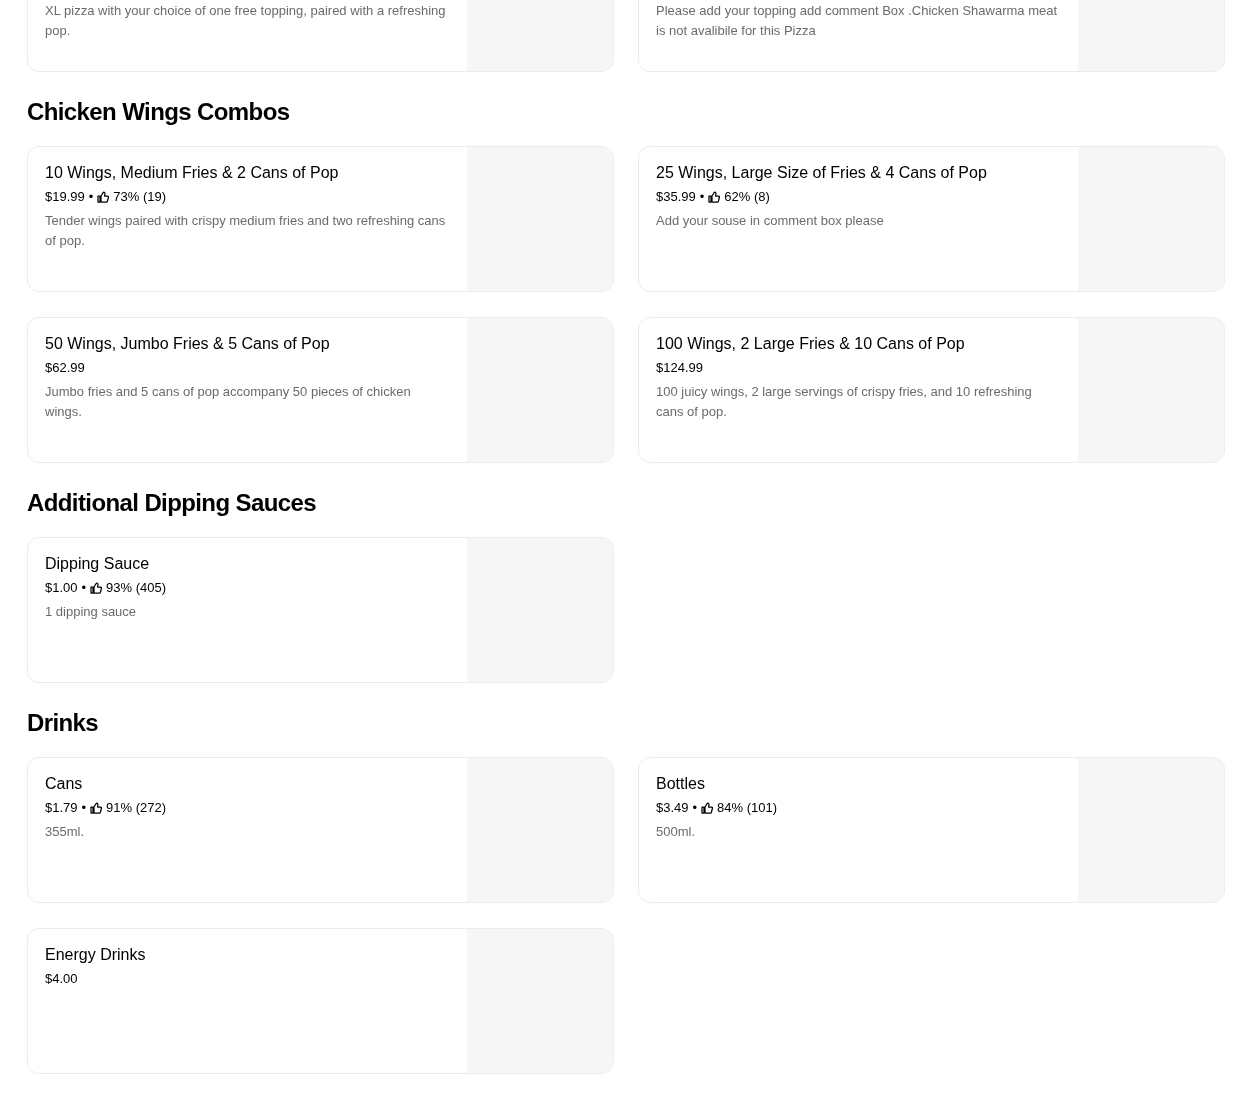  Describe the element at coordinates (96, 955) in the screenshot. I see `item-name: Energy Drinks` at that location.